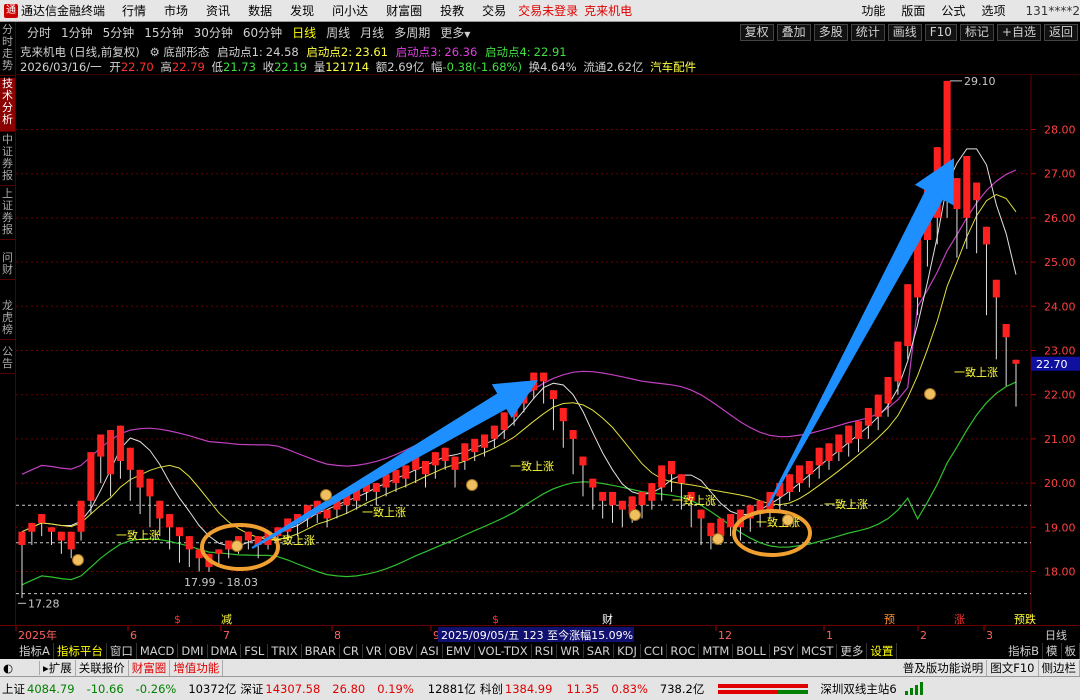  I want to click on menu-education: 投教, so click(452, 10).